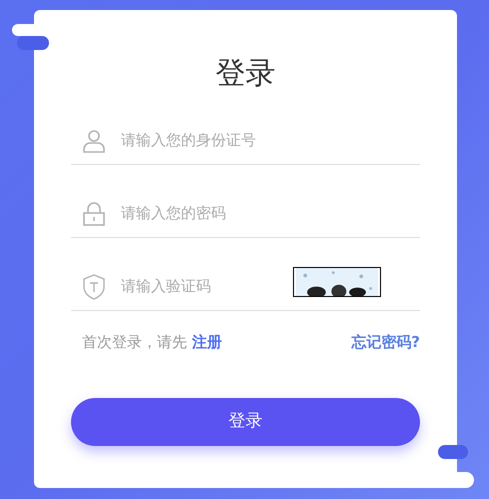 The height and width of the screenshot is (499, 489). What do you see at coordinates (94, 214) in the screenshot?
I see `lock-icon` at bounding box center [94, 214].